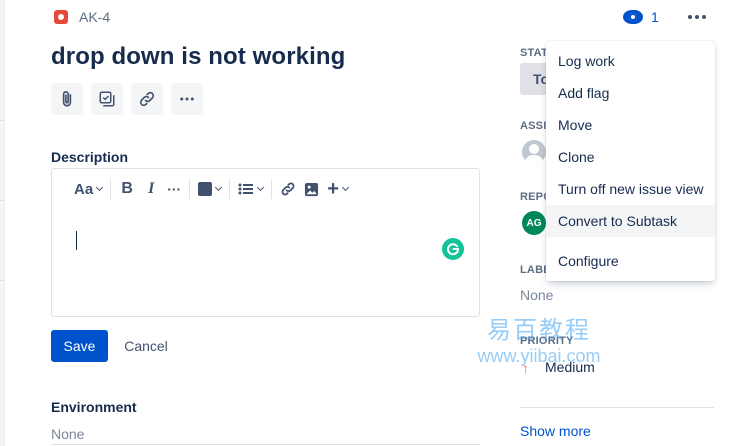 The height and width of the screenshot is (446, 731). I want to click on insert-link-button, so click(288, 189).